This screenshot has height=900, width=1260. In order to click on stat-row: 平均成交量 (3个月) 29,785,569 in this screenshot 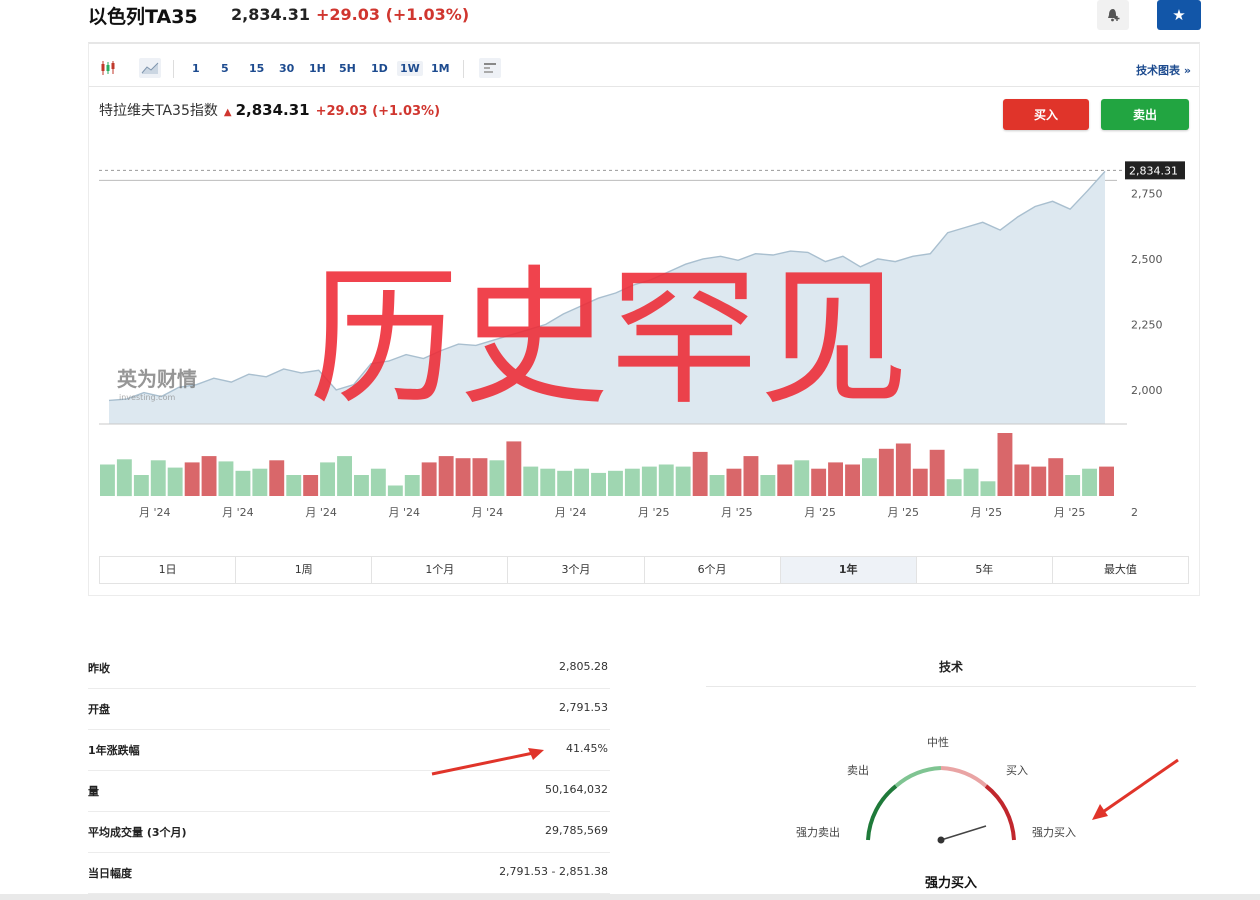, I will do `click(349, 832)`.